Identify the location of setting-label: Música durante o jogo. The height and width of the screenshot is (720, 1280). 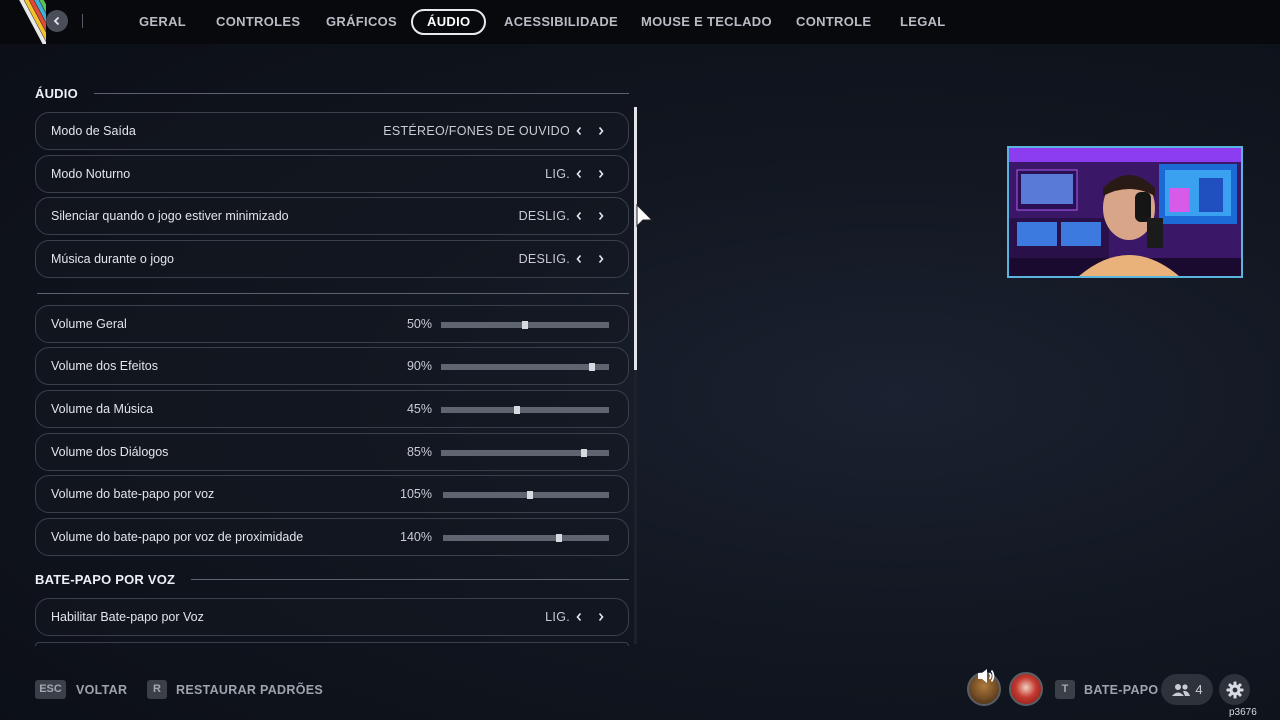
(112, 259).